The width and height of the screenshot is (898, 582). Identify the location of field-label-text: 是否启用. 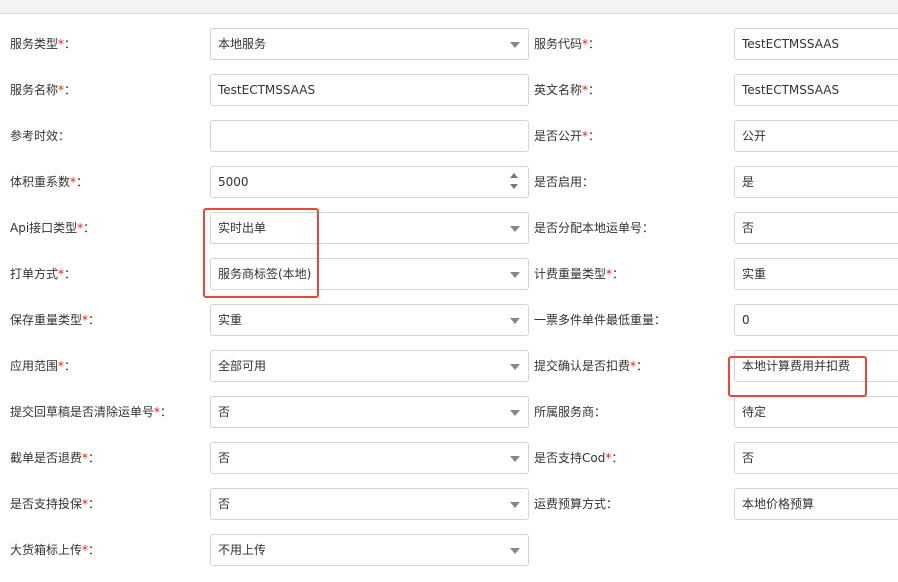
(558, 182).